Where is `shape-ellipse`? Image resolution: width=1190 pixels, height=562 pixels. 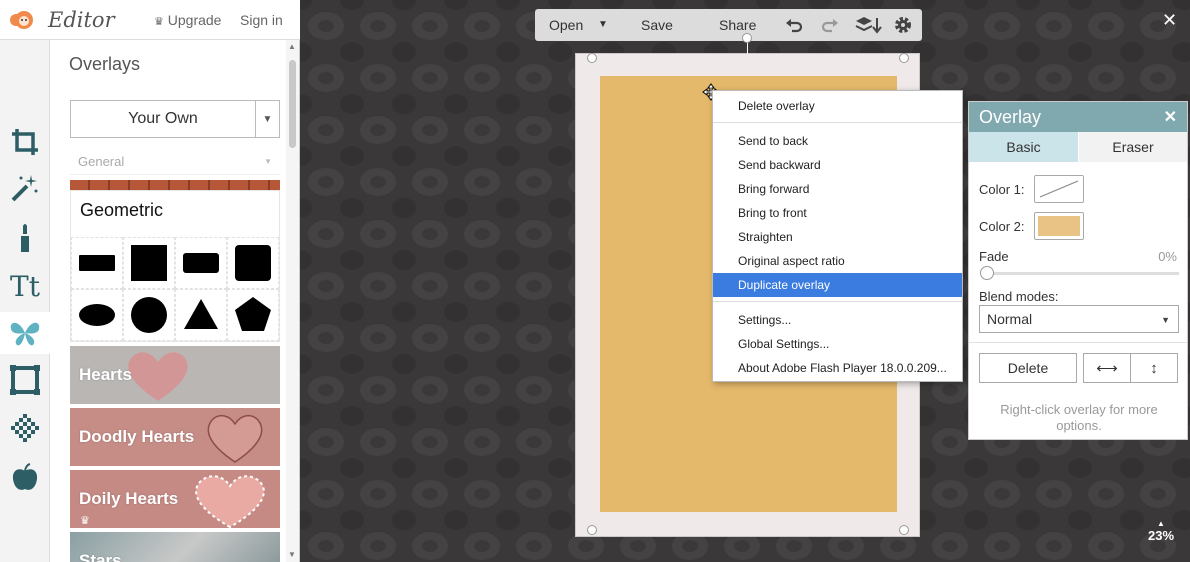 shape-ellipse is located at coordinates (97, 315).